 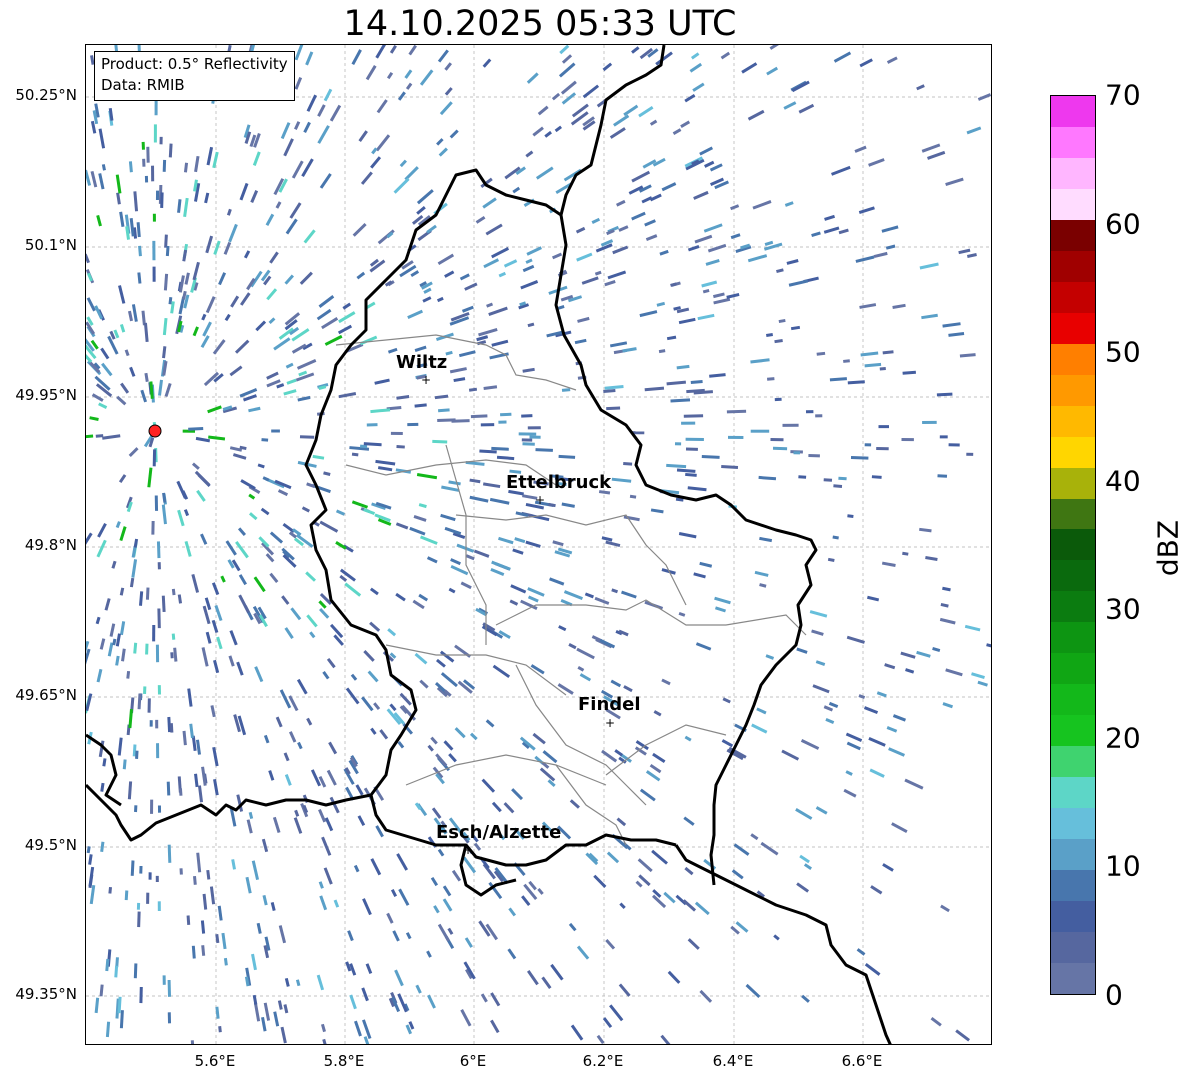 What do you see at coordinates (559, 489) in the screenshot?
I see `city-ettelbruck: Ettelbruck +` at bounding box center [559, 489].